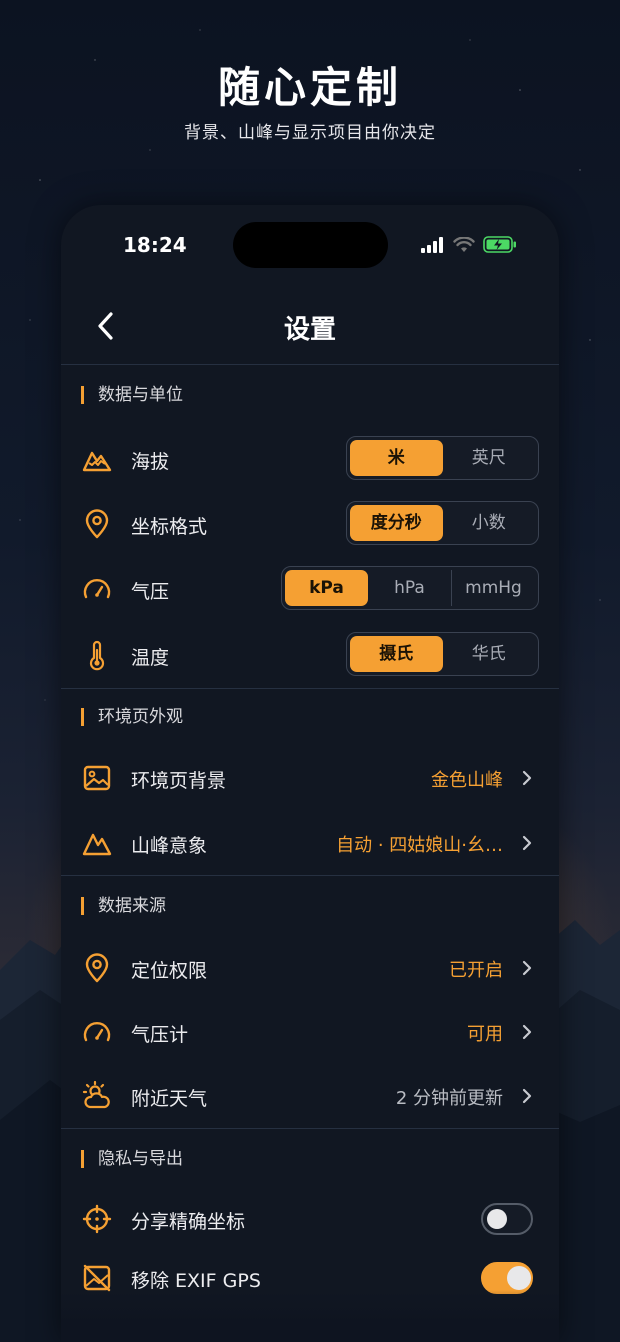  I want to click on segment-decimal: 小数, so click(489, 523).